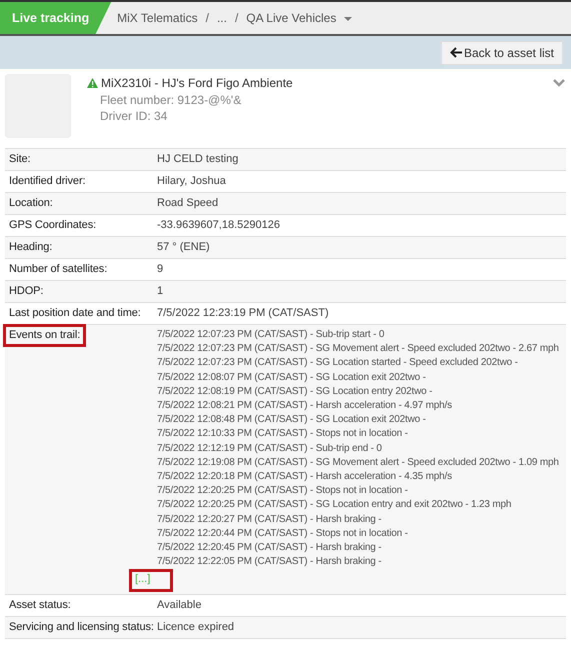  Describe the element at coordinates (191, 181) in the screenshot. I see `field-value: Hilary, Joshua` at that location.